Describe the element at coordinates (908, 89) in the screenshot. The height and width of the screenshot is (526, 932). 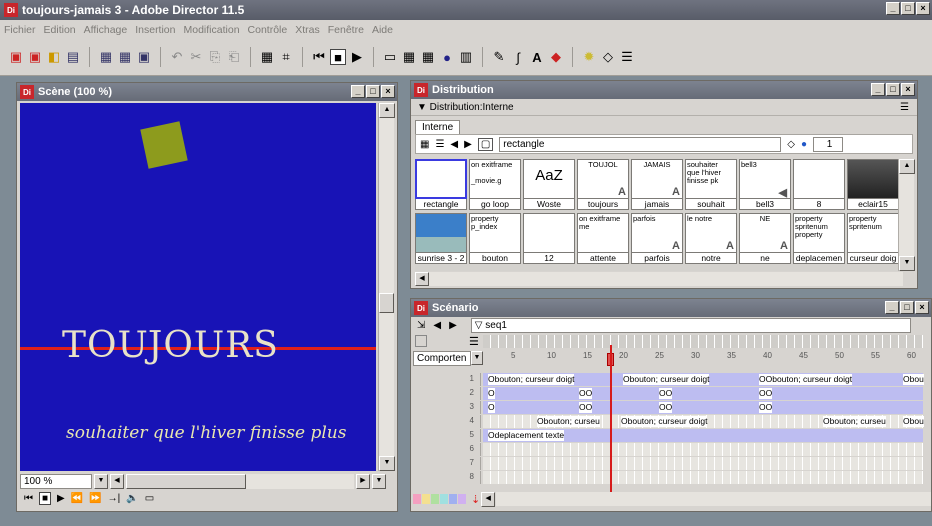
I see `dist-close-button: ×` at that location.